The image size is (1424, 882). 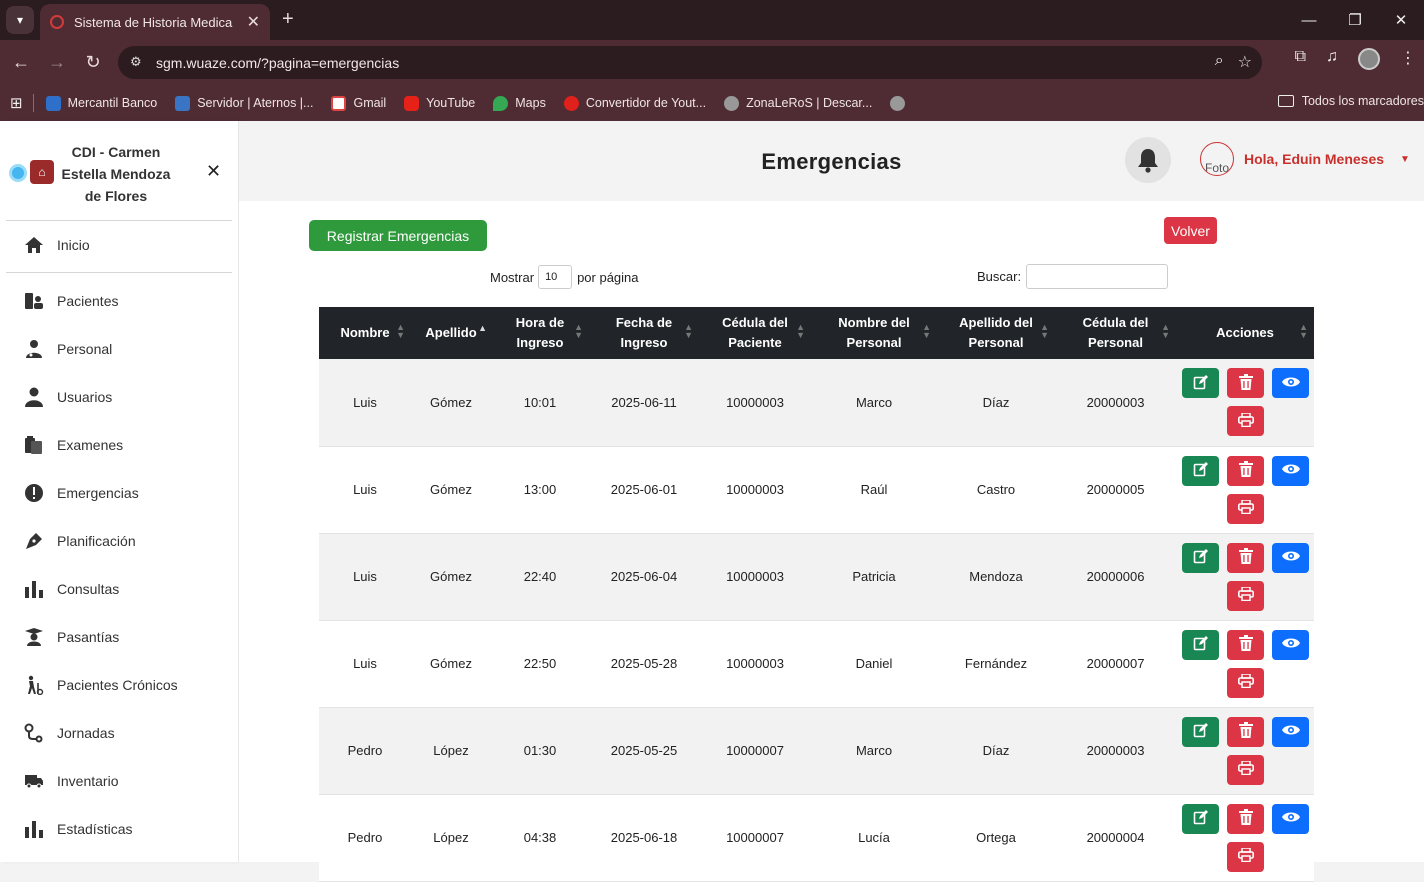 I want to click on all-bookmarks: Todos los marcadores, so click(x=1350, y=101).